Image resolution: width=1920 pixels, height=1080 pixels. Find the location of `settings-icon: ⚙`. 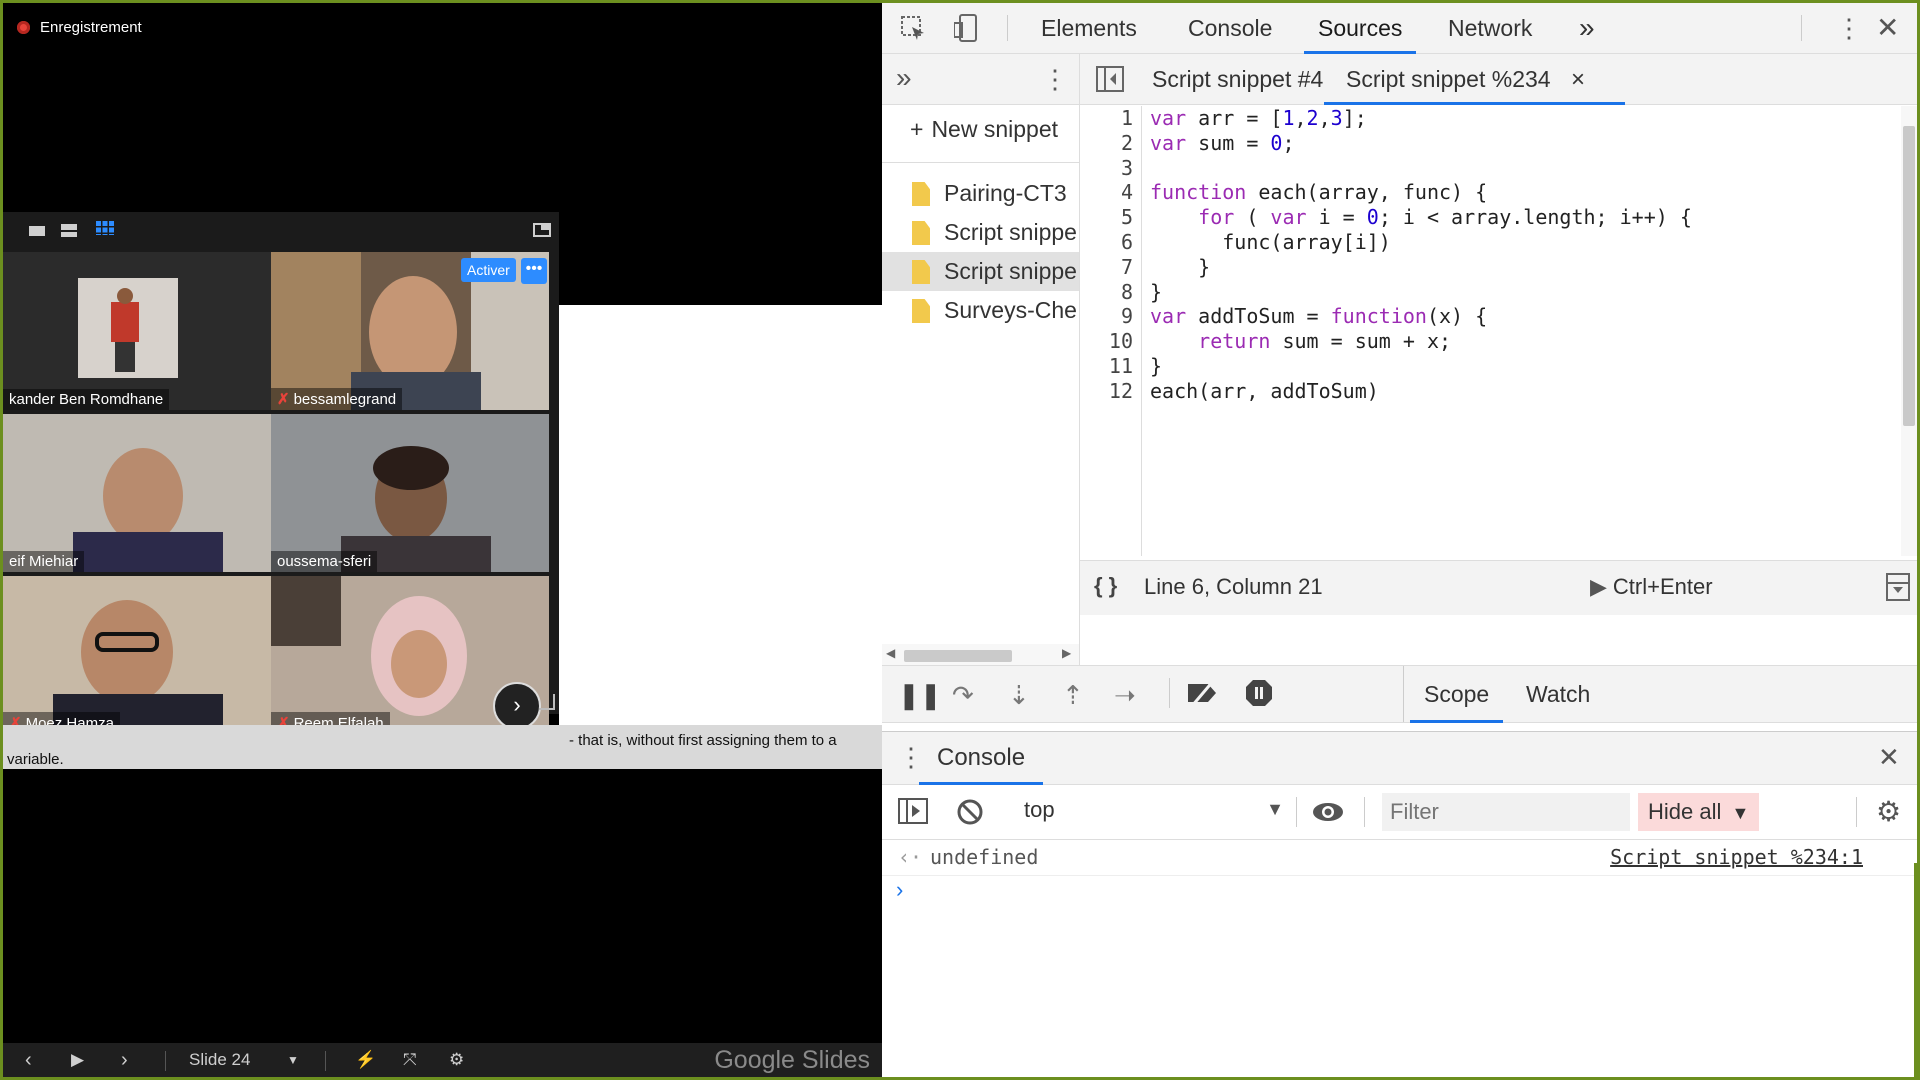

settings-icon: ⚙ is located at coordinates (456, 1060).